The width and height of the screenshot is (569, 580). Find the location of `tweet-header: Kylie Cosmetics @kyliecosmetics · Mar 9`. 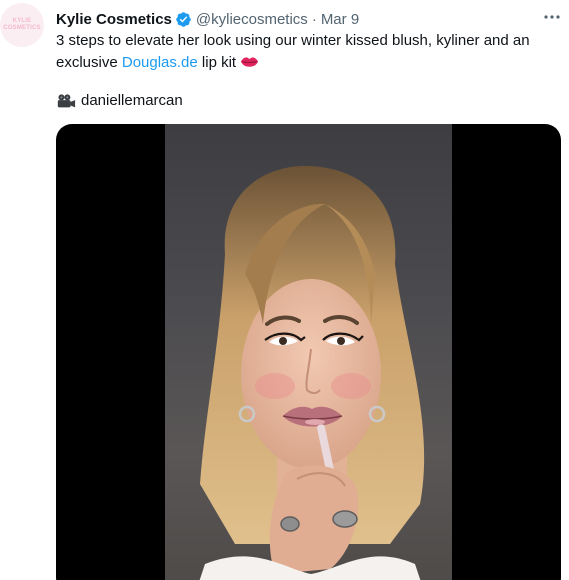

tweet-header: Kylie Cosmetics @kyliecosmetics · Mar 9 is located at coordinates (207, 19).